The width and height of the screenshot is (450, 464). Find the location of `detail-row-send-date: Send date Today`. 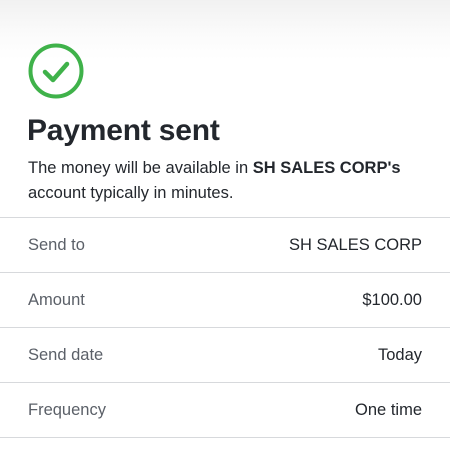

detail-row-send-date: Send date Today is located at coordinates (225, 355).